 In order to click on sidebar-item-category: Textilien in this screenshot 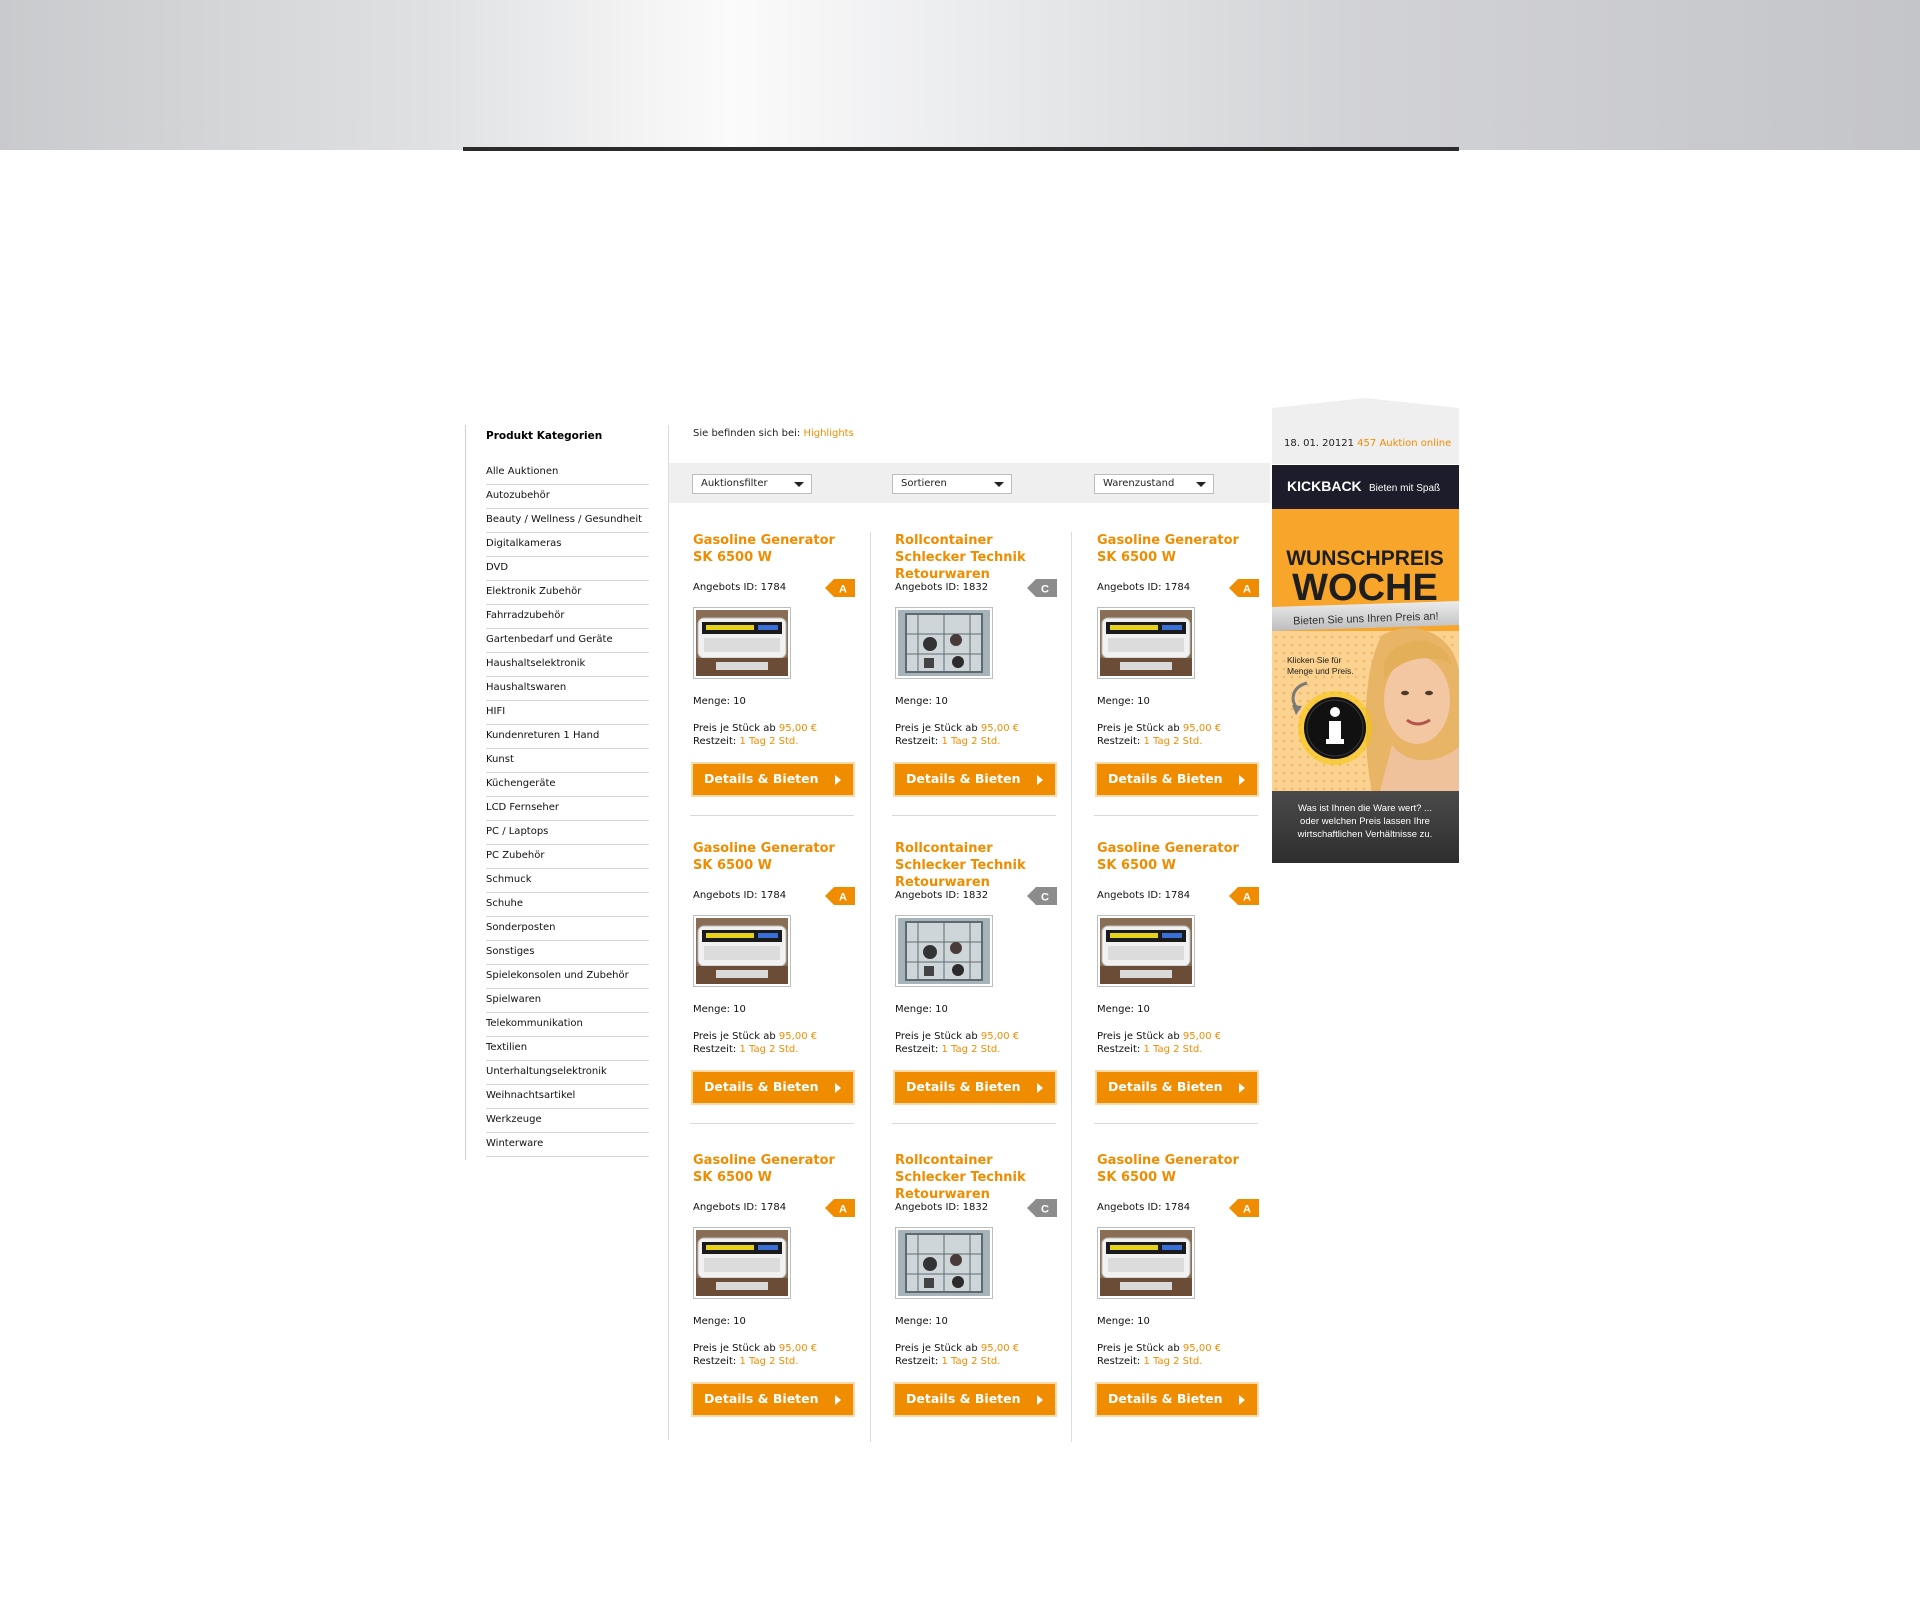, I will do `click(567, 1049)`.